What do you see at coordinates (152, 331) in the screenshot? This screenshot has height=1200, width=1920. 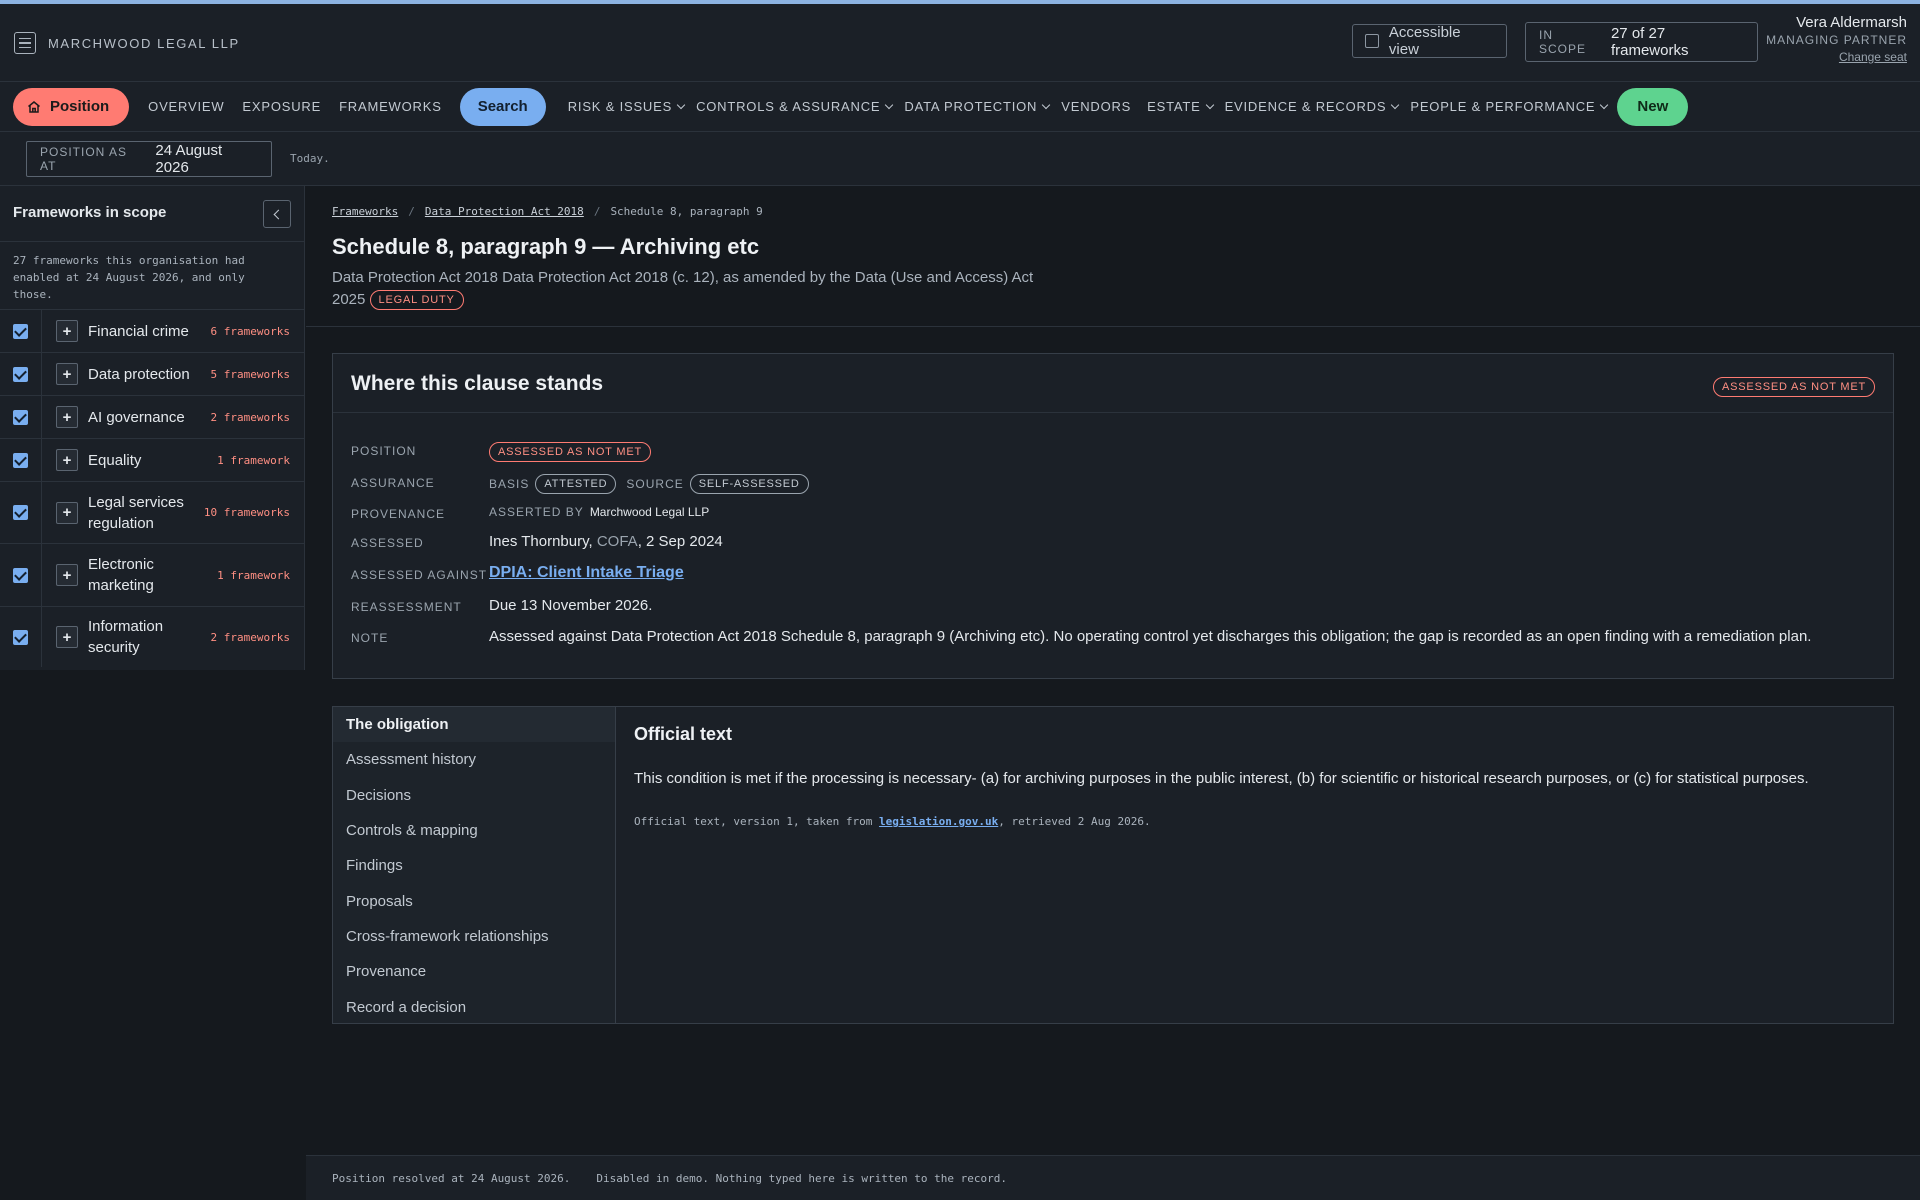 I see `sidebar-item-financial-crime: + Financial crime 6 frameworks` at bounding box center [152, 331].